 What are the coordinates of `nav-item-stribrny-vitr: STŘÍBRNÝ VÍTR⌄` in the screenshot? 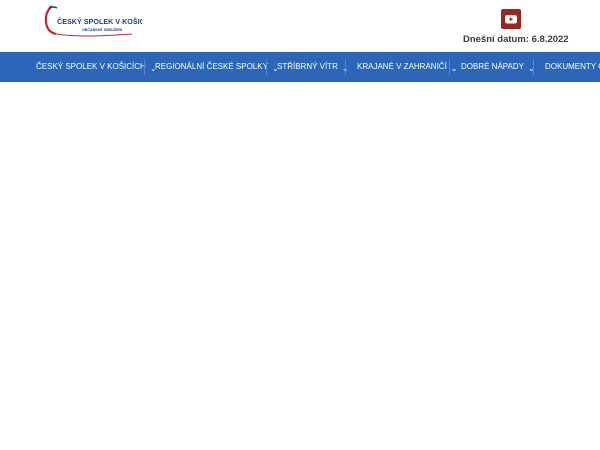 It's located at (313, 67).